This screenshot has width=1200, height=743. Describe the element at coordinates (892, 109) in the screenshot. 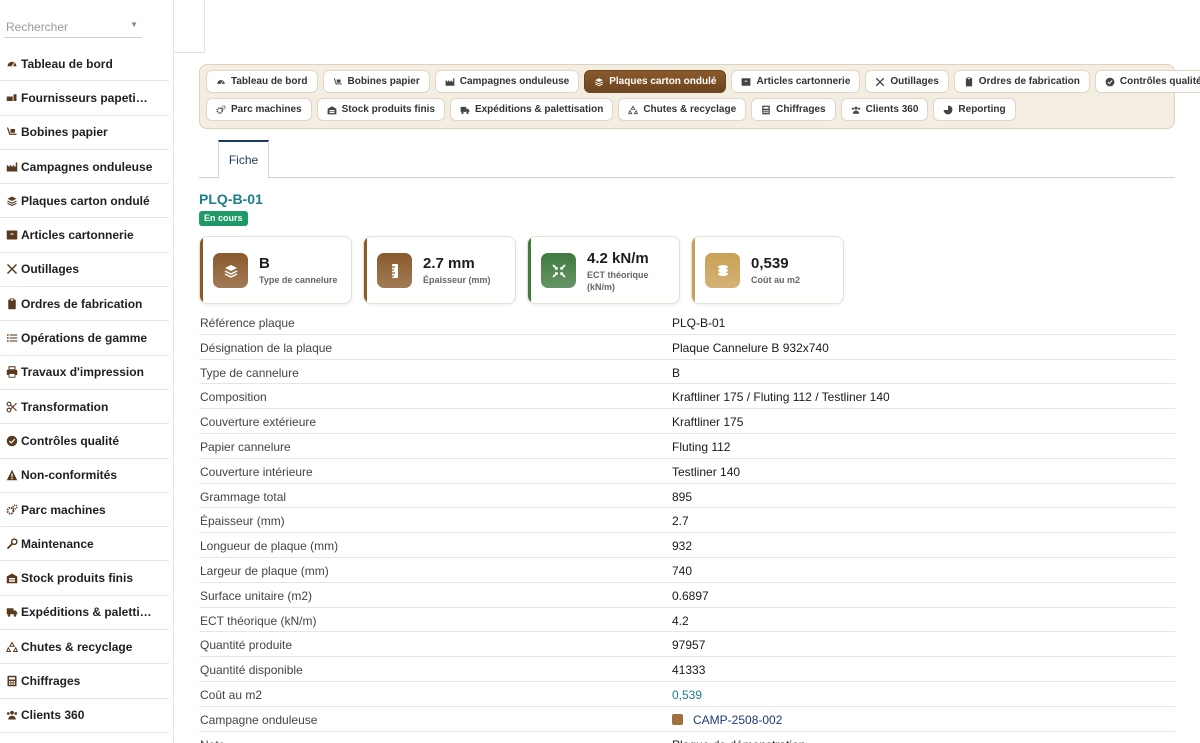

I see `module-nav-label: Clients 360` at that location.